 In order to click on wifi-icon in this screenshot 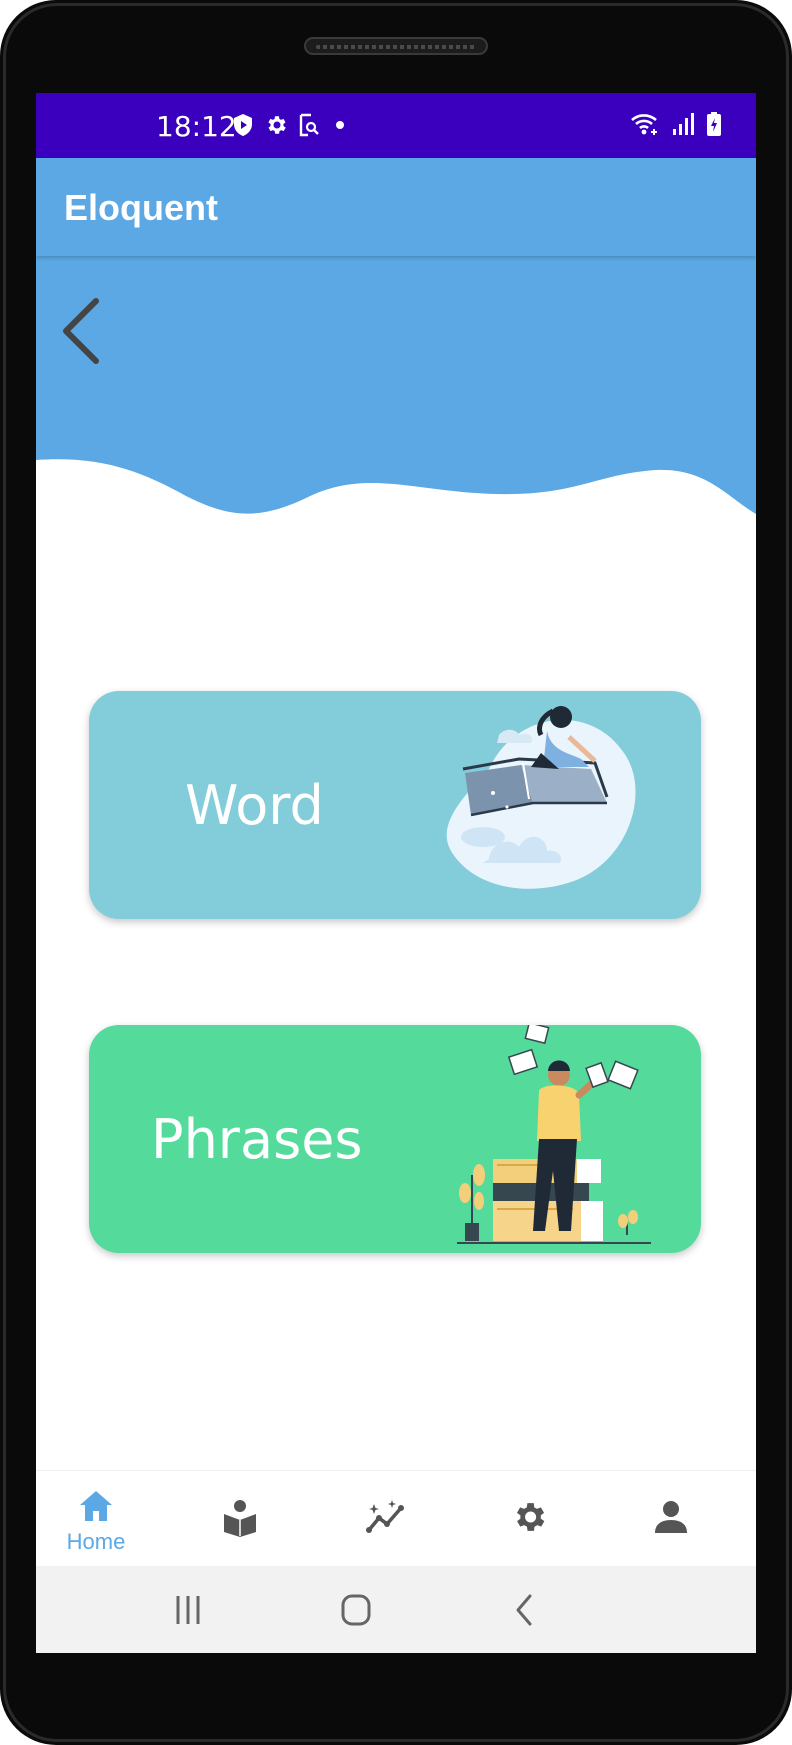, I will do `click(644, 124)`.